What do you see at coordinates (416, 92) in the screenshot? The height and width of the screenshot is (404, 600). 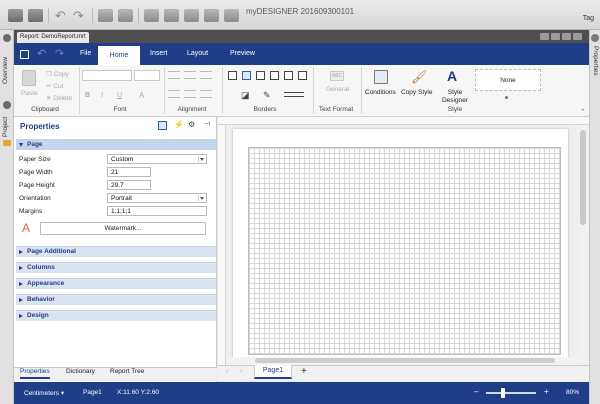 I see `copy-style-button: Copy Style` at bounding box center [416, 92].